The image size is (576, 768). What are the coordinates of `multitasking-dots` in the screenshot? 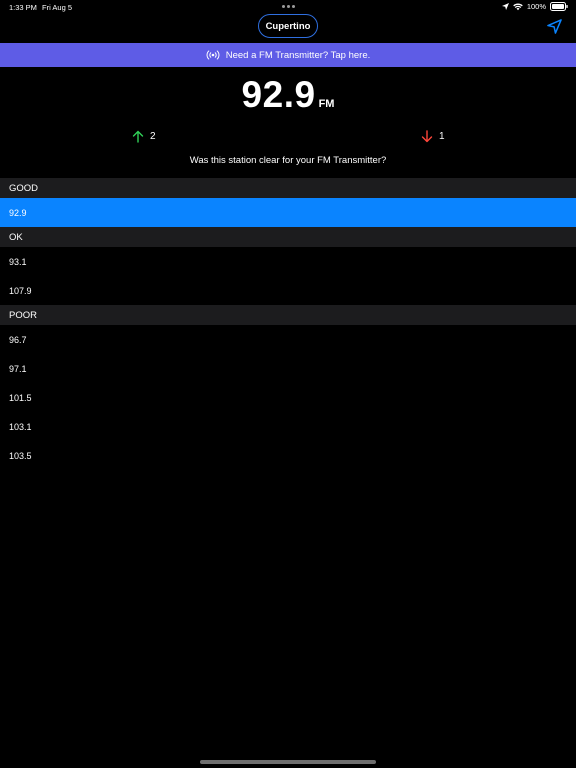 It's located at (288, 6).